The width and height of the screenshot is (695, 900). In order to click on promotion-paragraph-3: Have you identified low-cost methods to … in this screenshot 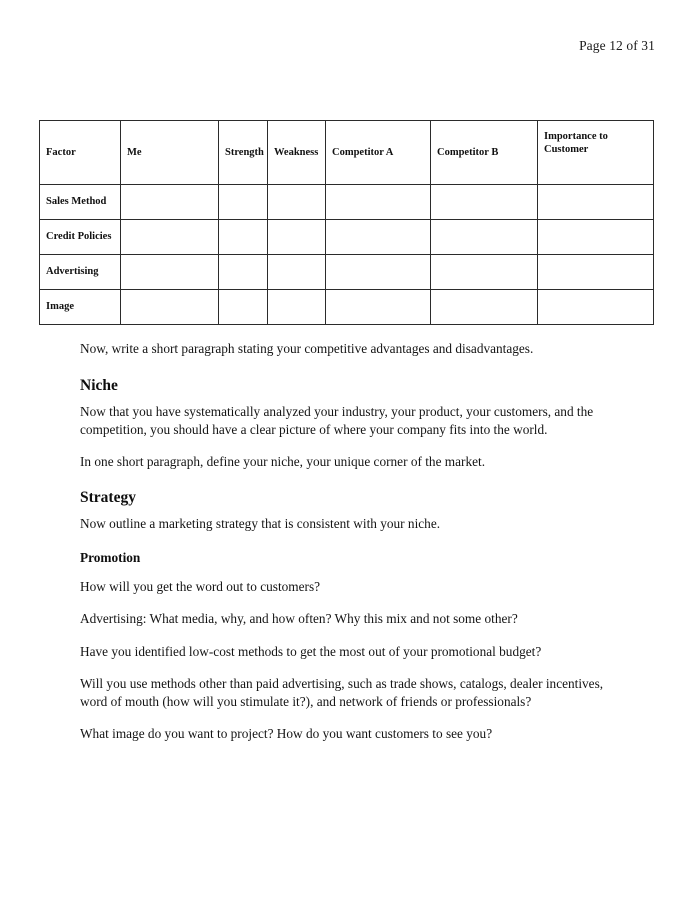, I will do `click(311, 651)`.